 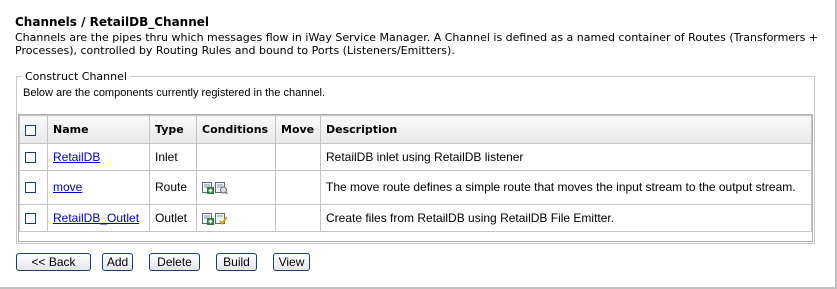 What do you see at coordinates (98, 187) in the screenshot?
I see `component-name-cell: move` at bounding box center [98, 187].